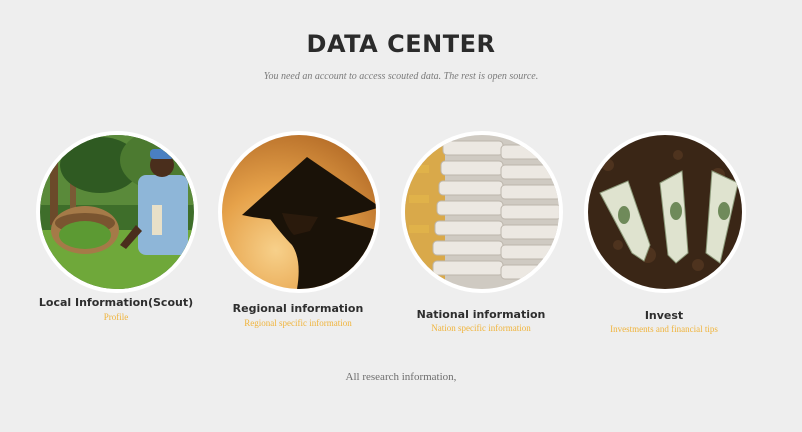 The image size is (802, 432). Describe the element at coordinates (482, 212) in the screenshot. I see `grain-sacks-photo` at that location.